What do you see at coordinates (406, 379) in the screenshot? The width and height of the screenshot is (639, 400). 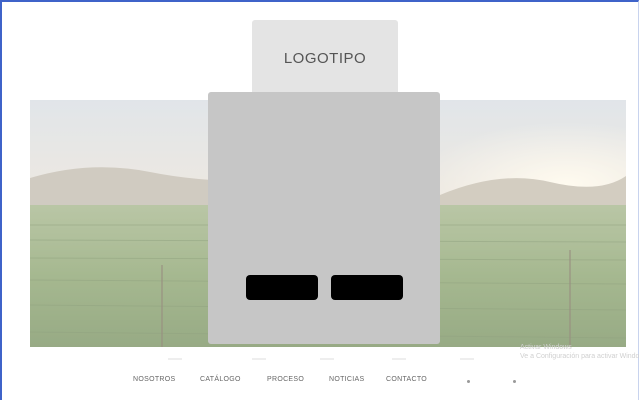 I see `nav-item-contacto: CONTACTO` at bounding box center [406, 379].